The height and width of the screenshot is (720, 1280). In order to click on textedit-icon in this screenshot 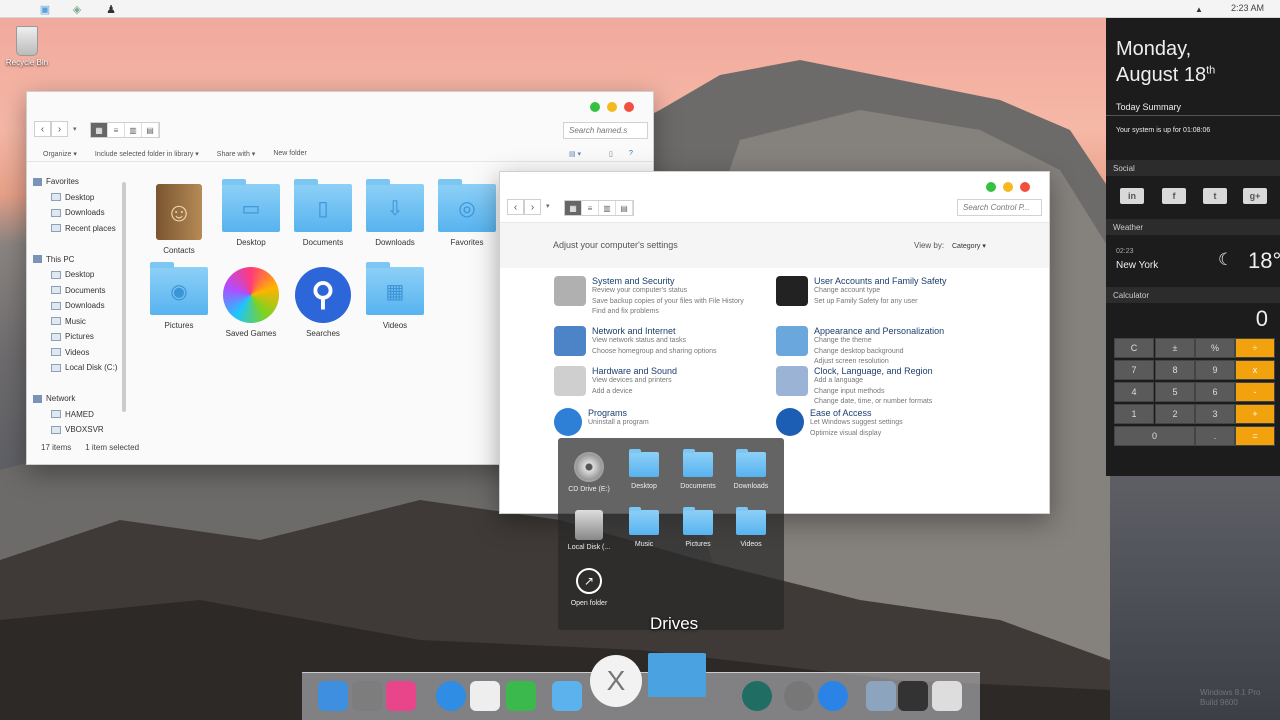, I will do `click(485, 696)`.